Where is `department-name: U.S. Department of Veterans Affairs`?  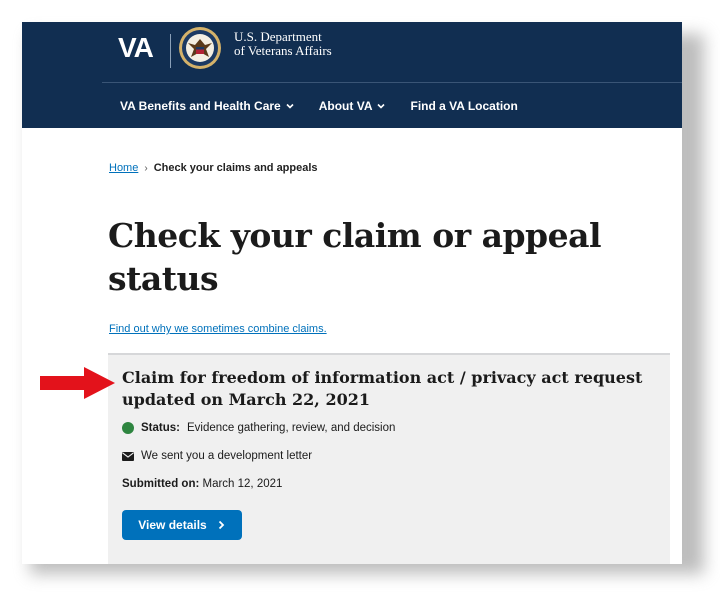
department-name: U.S. Department of Veterans Affairs is located at coordinates (283, 44).